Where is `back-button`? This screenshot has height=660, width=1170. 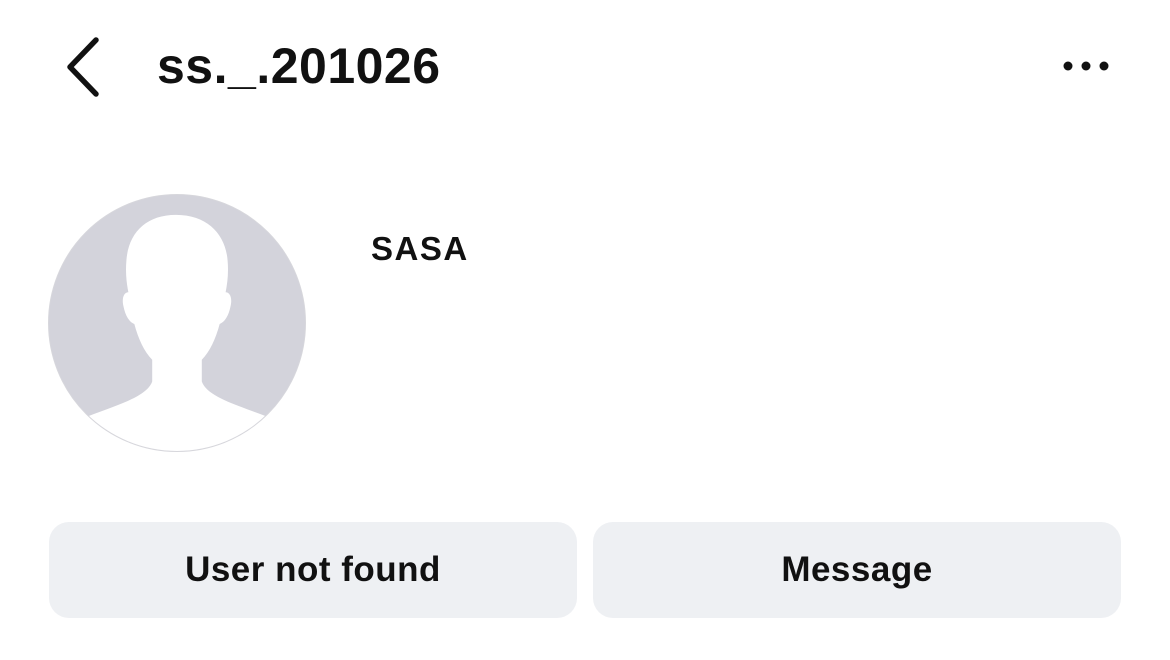 back-button is located at coordinates (83, 67).